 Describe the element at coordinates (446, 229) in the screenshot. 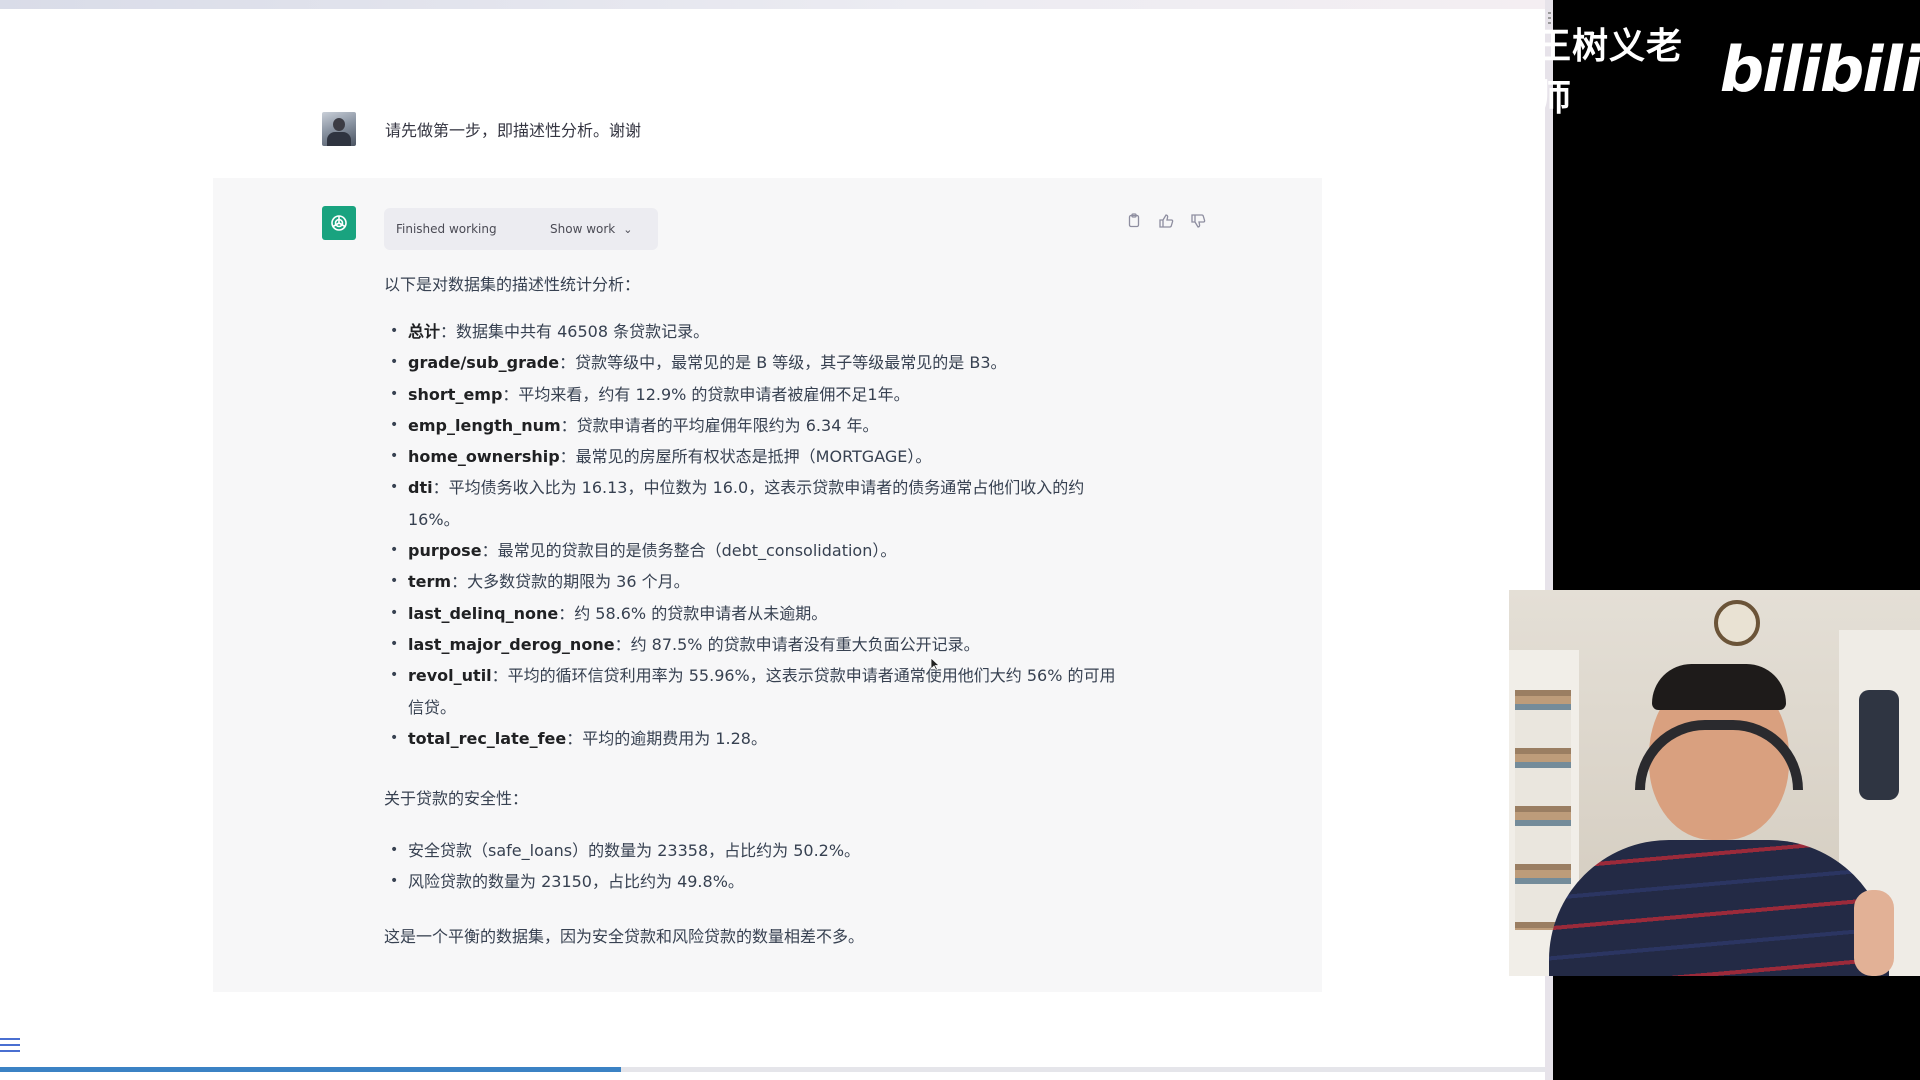

I see `work-status-label: Finished working` at that location.